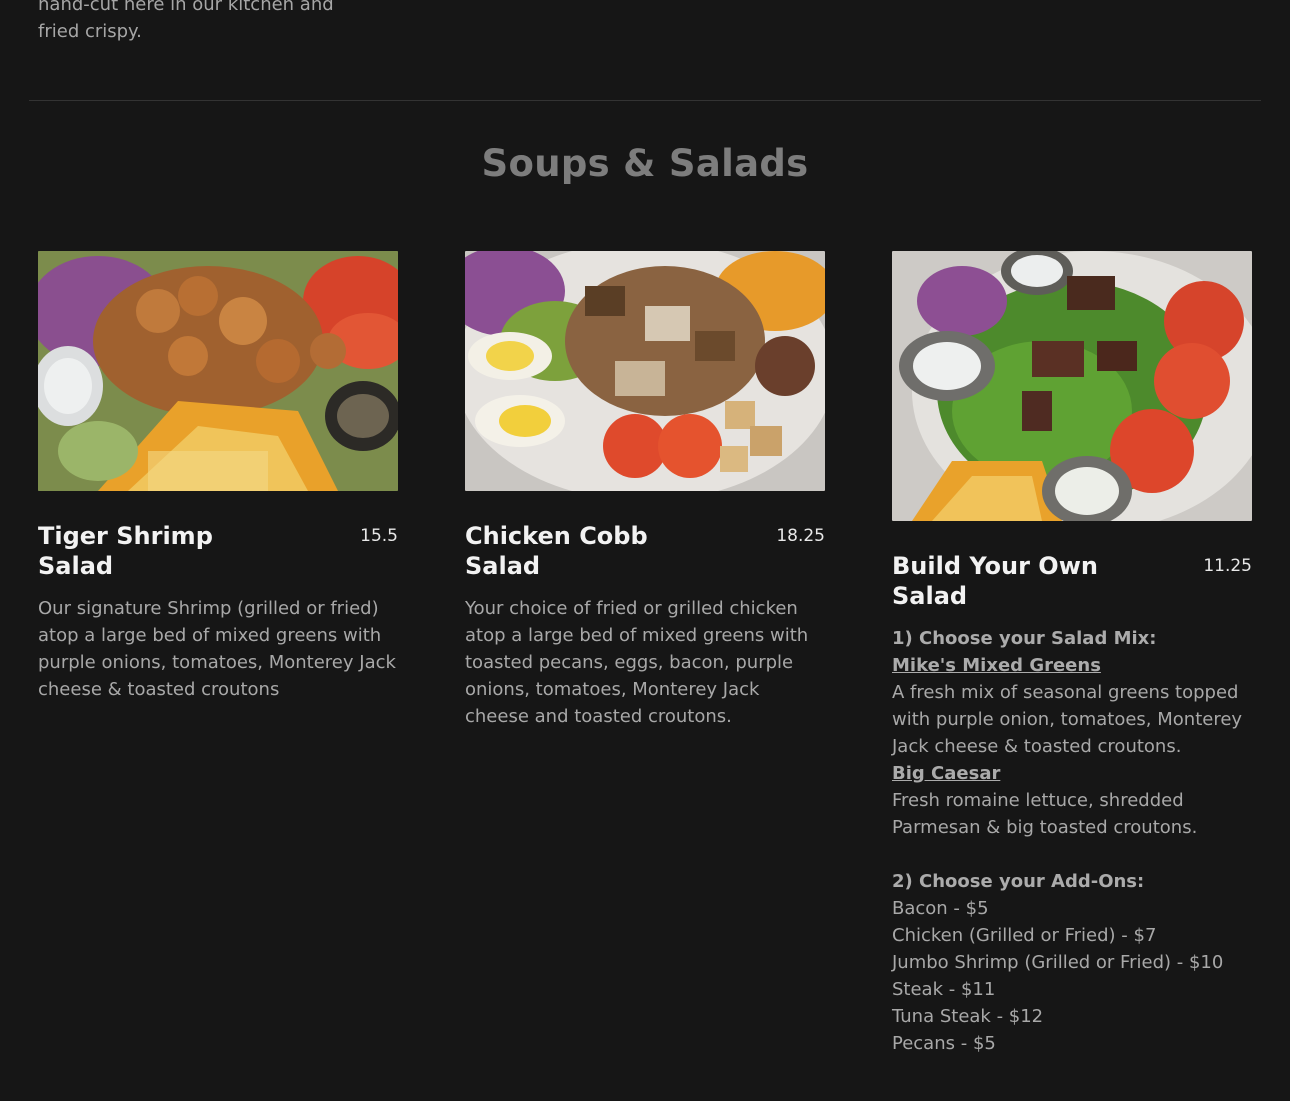  What do you see at coordinates (995, 581) in the screenshot?
I see `item-name: Build Your Own Salad` at bounding box center [995, 581].